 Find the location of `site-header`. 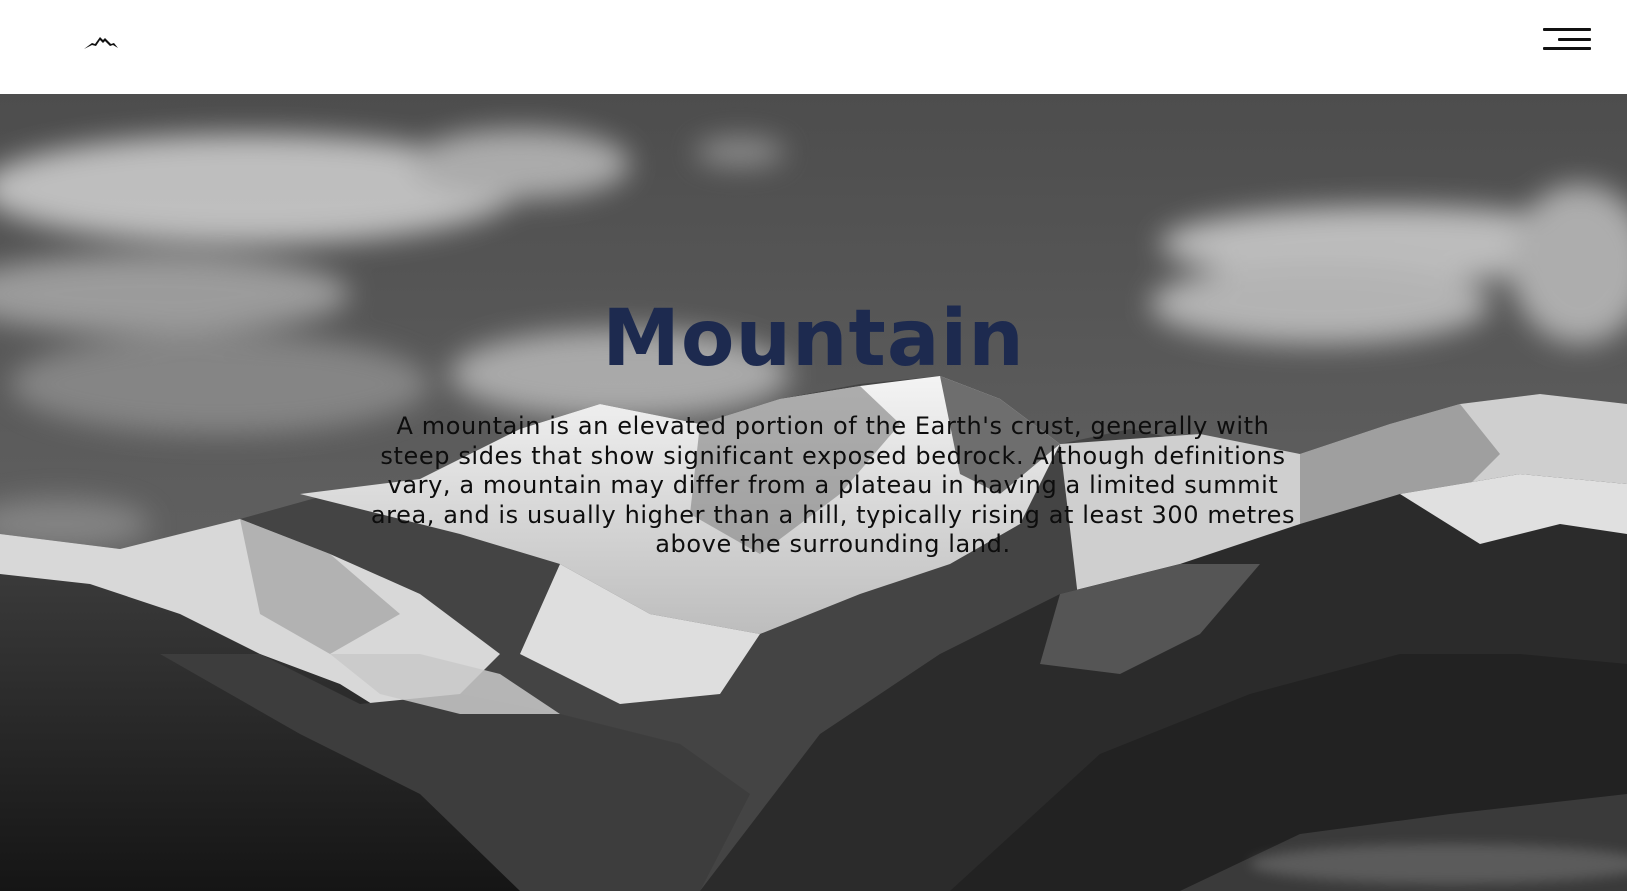

site-header is located at coordinates (813, 47).